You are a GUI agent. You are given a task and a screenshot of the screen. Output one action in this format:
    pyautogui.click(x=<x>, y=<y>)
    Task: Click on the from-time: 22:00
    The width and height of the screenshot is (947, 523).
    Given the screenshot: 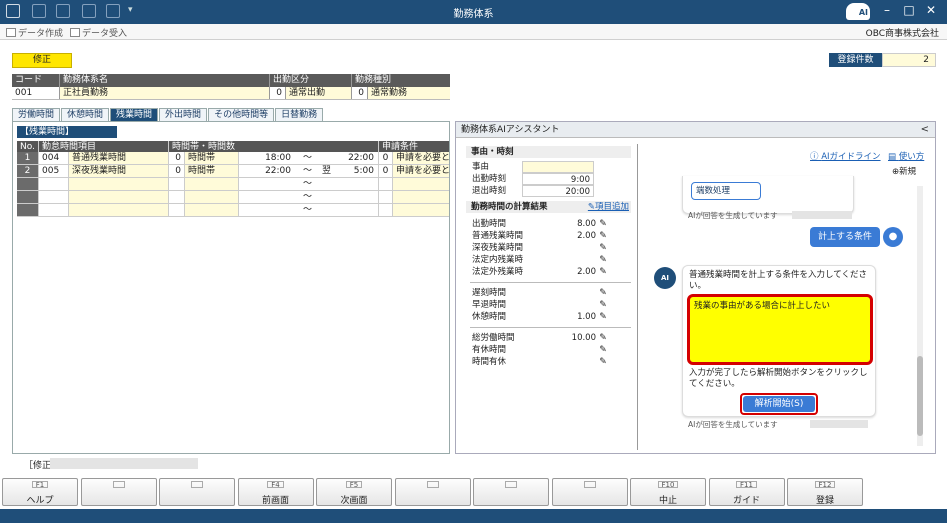 What is the action you would take?
    pyautogui.click(x=267, y=171)
    